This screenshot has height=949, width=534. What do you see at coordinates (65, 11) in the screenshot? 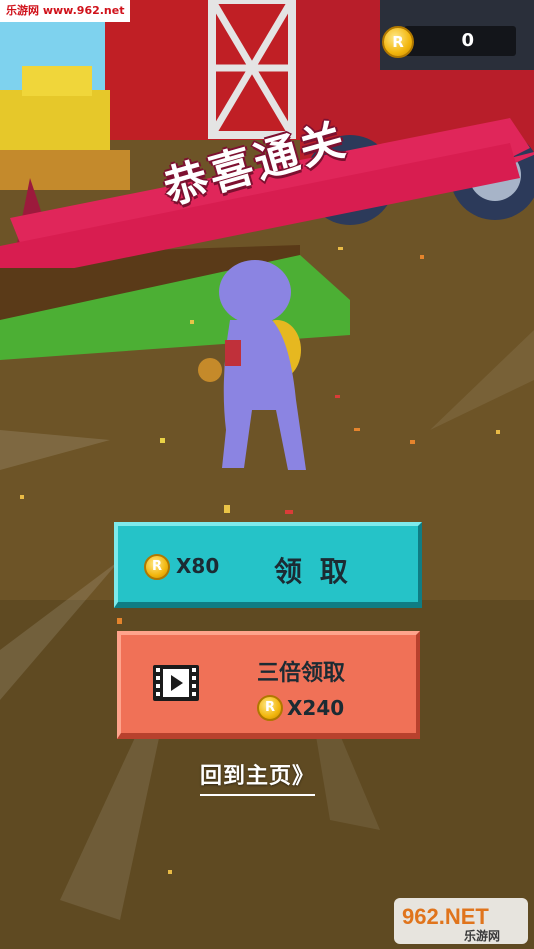
I see `watermark-top-left: 乐游网 www.962.net` at bounding box center [65, 11].